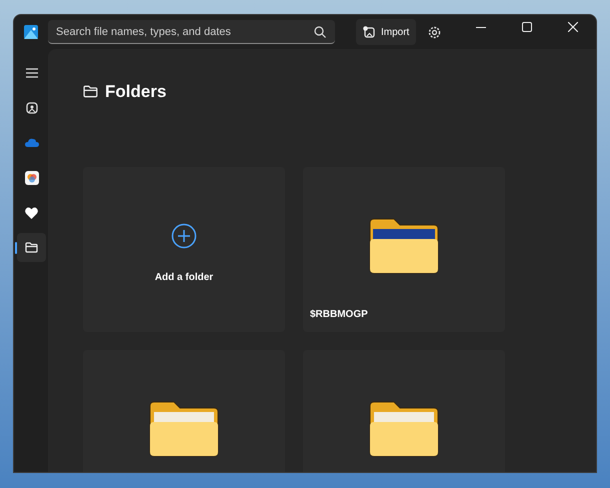  Describe the element at coordinates (184, 249) in the screenshot. I see `add-folder-card: Add a folder` at that location.